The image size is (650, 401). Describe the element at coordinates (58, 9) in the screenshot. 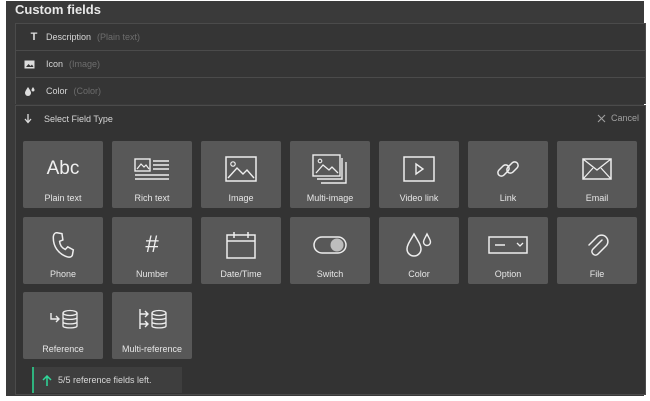

I see `panel-title: Custom fields` at that location.